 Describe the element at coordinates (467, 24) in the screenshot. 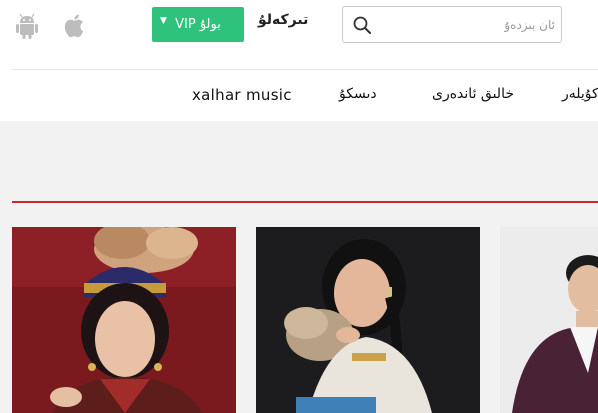

I see `search-input` at that location.